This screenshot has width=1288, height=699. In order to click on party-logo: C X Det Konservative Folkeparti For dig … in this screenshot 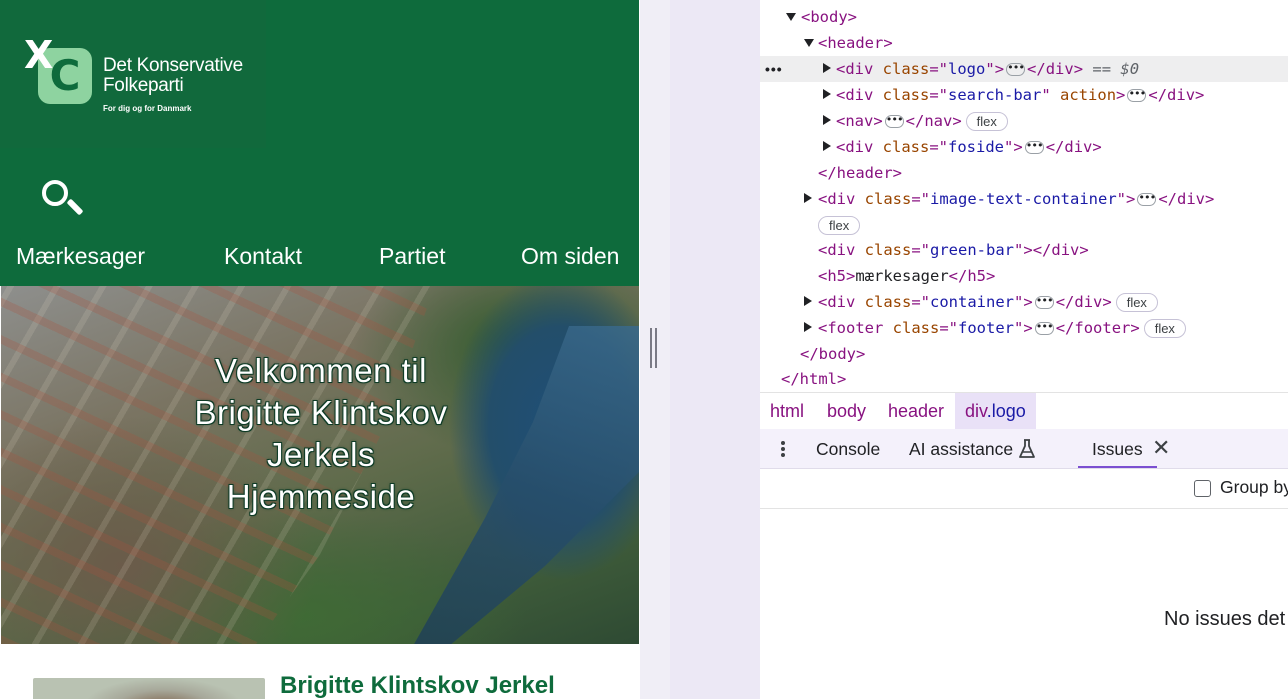, I will do `click(133, 74)`.